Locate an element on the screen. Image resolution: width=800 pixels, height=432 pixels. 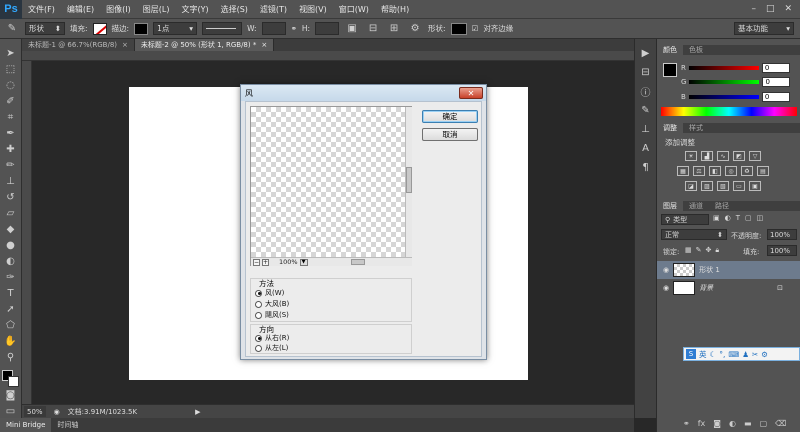
brightness-icon: ☀ is located at coordinates (691, 156).